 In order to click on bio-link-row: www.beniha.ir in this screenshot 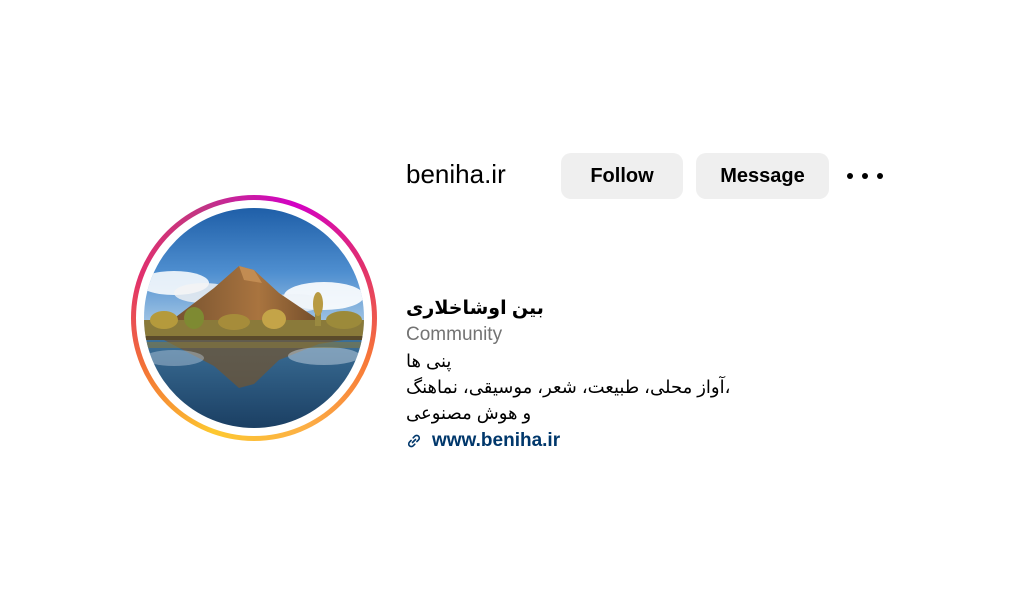, I will do `click(616, 441)`.